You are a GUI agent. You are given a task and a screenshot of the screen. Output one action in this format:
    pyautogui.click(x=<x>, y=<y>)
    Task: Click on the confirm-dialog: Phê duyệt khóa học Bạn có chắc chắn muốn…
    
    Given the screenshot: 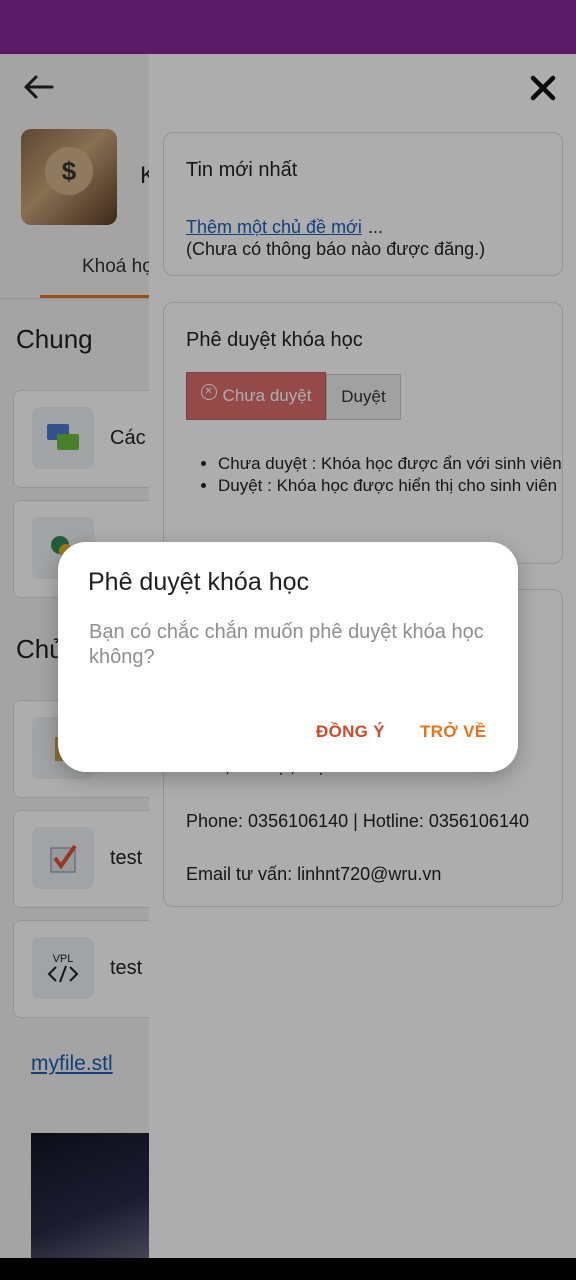 What is the action you would take?
    pyautogui.click(x=288, y=657)
    